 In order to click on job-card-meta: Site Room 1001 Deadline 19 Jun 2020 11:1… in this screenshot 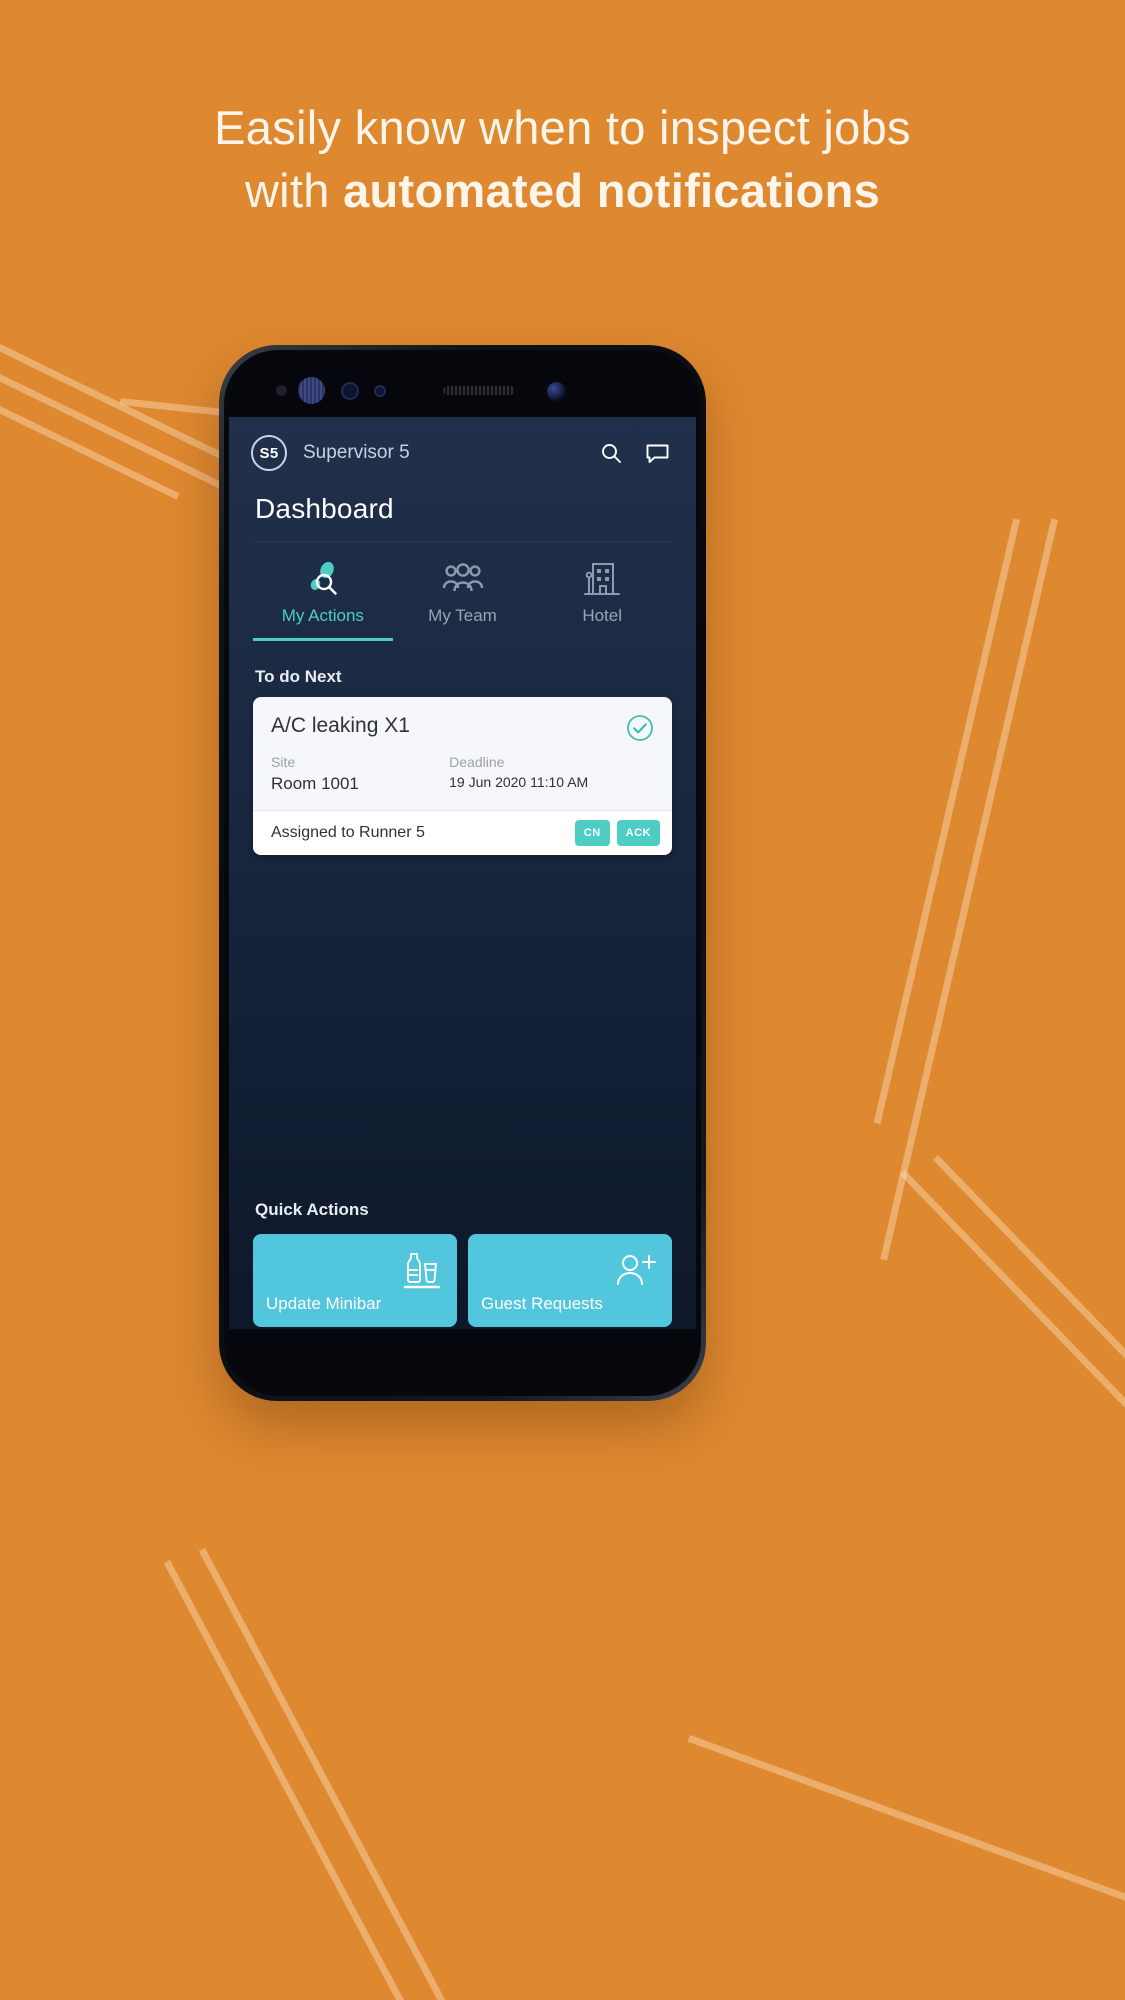, I will do `click(462, 776)`.